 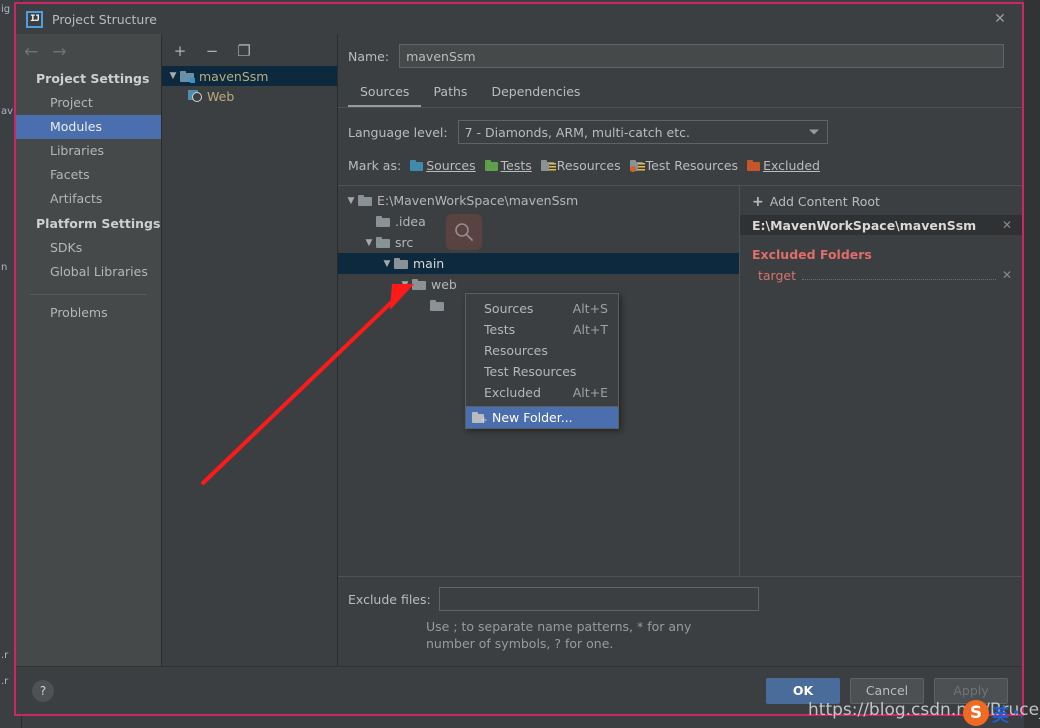 I want to click on sidebar-group-platform-settings: Platform Settings, so click(x=98, y=223).